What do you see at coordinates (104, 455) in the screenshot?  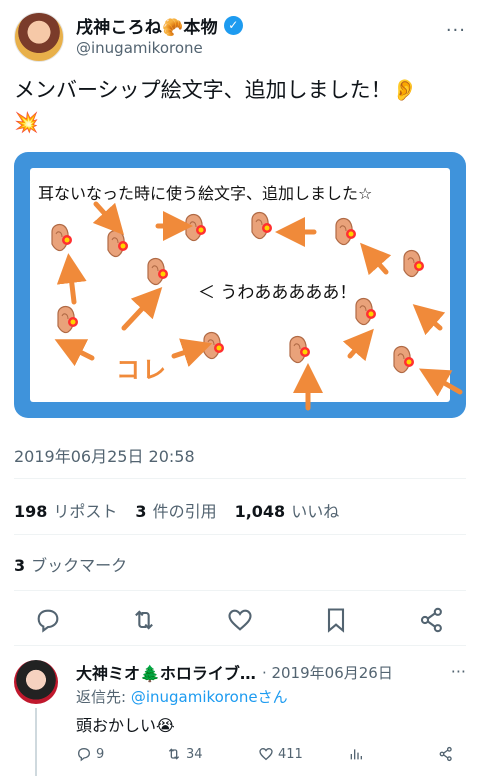 I see `tweet-timestamp: 2019年06月25日 20:58` at bounding box center [104, 455].